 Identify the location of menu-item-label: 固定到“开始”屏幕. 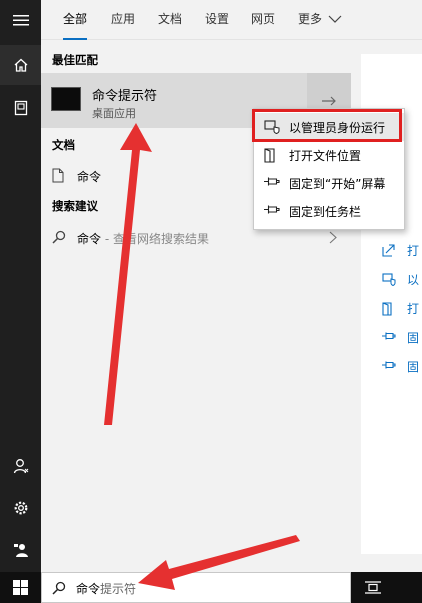
(337, 184).